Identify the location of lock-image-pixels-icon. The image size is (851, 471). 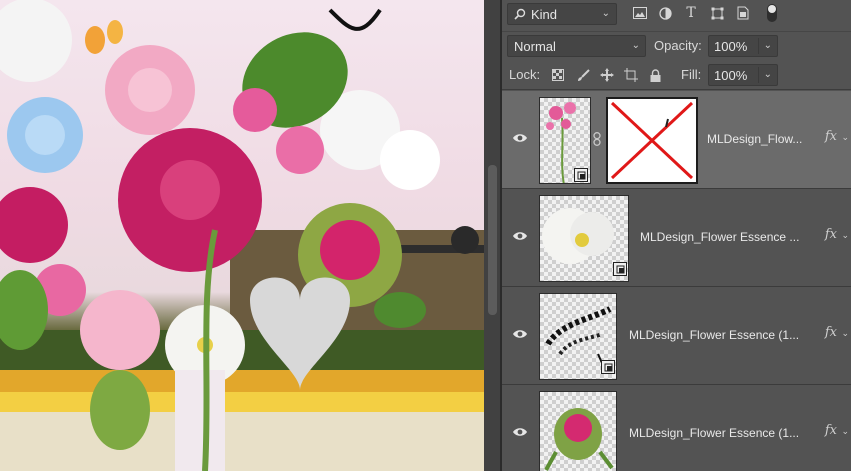
(583, 75).